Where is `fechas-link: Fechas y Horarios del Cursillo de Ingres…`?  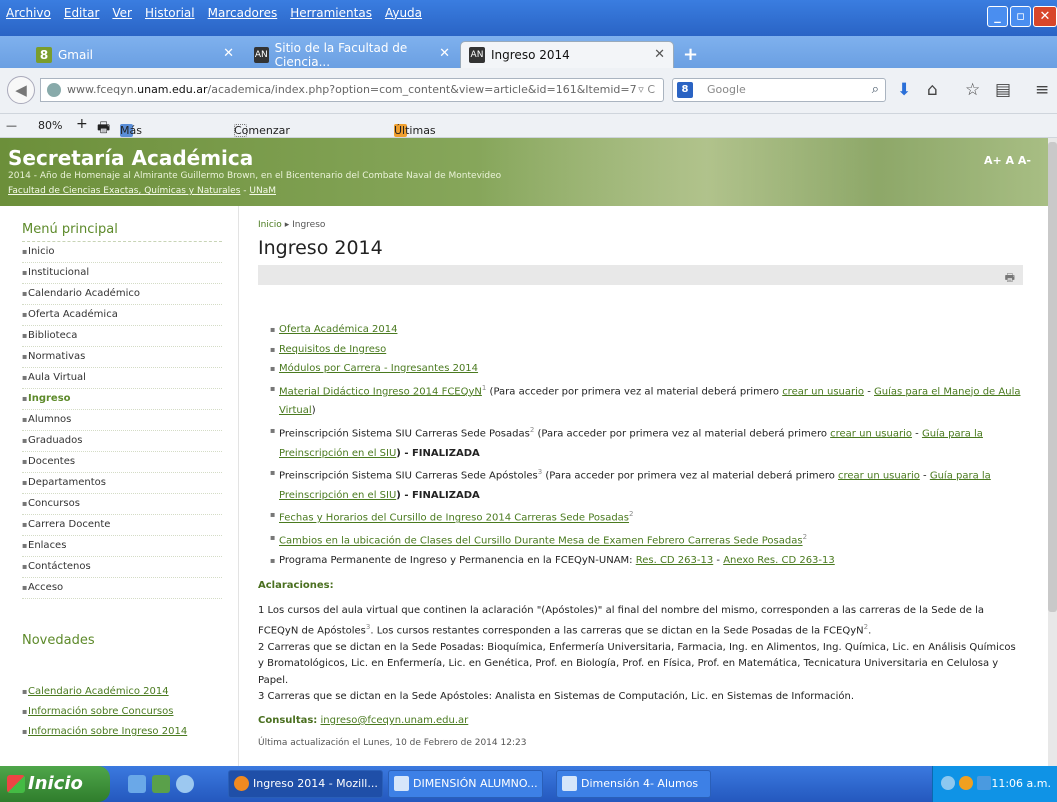
fechas-link: Fechas y Horarios del Cursillo de Ingres… is located at coordinates (454, 518).